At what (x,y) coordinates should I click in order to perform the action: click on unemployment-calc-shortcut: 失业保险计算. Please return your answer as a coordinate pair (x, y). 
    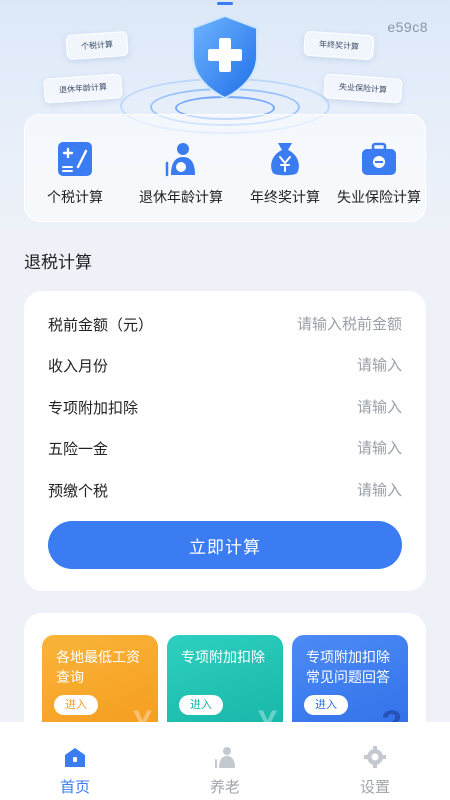
    Looking at the image, I should click on (379, 169).